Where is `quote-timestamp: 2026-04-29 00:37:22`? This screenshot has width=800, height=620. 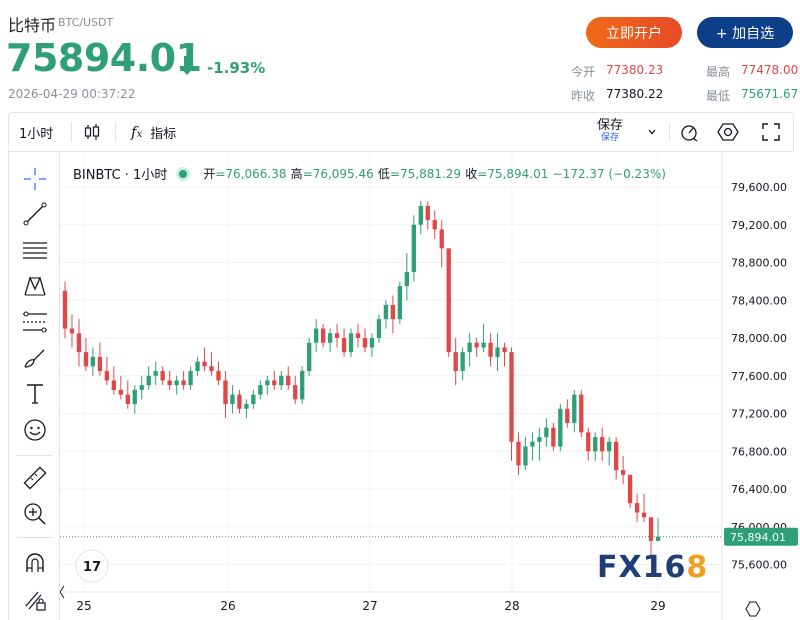 quote-timestamp: 2026-04-29 00:37:22 is located at coordinates (72, 94).